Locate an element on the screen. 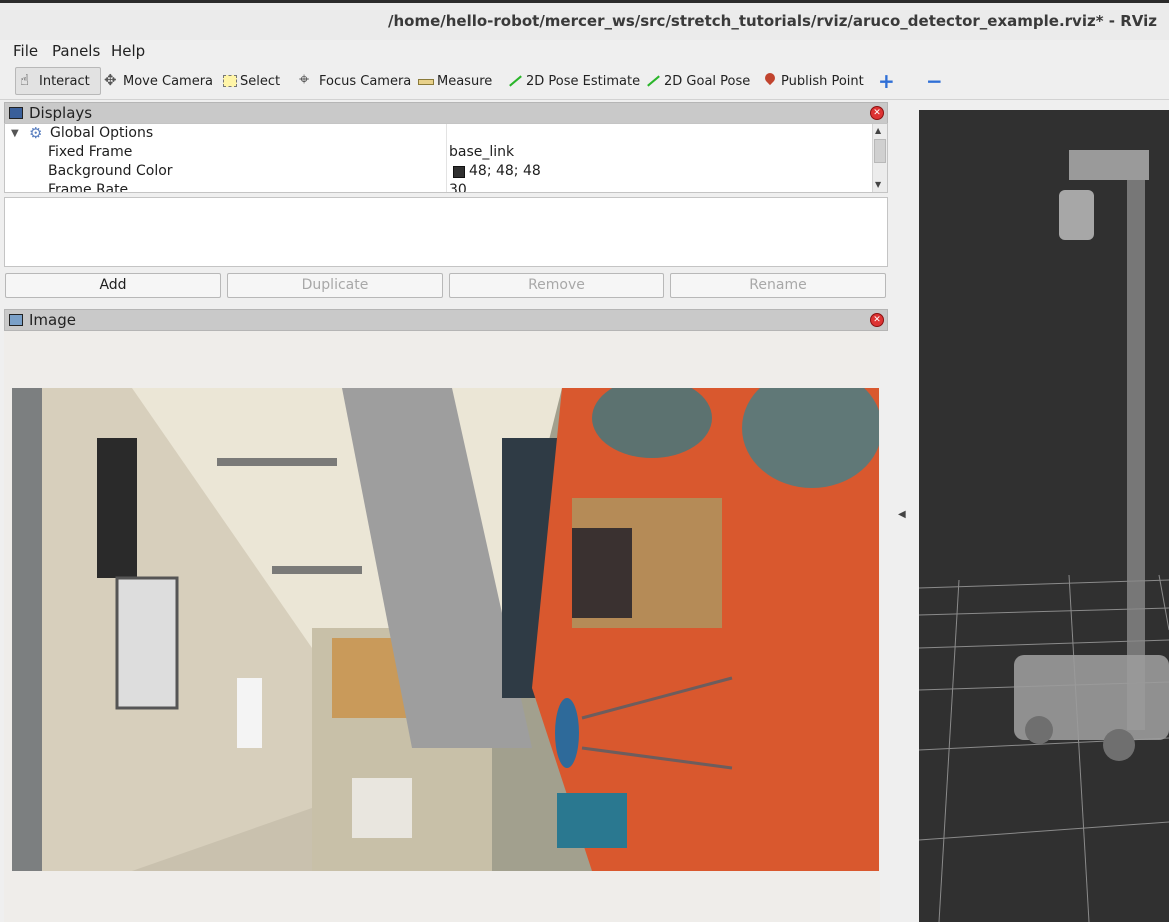 This screenshot has width=1169, height=922. tree-row-fixed-frame: Fixed Frame base_link is located at coordinates (439, 153).